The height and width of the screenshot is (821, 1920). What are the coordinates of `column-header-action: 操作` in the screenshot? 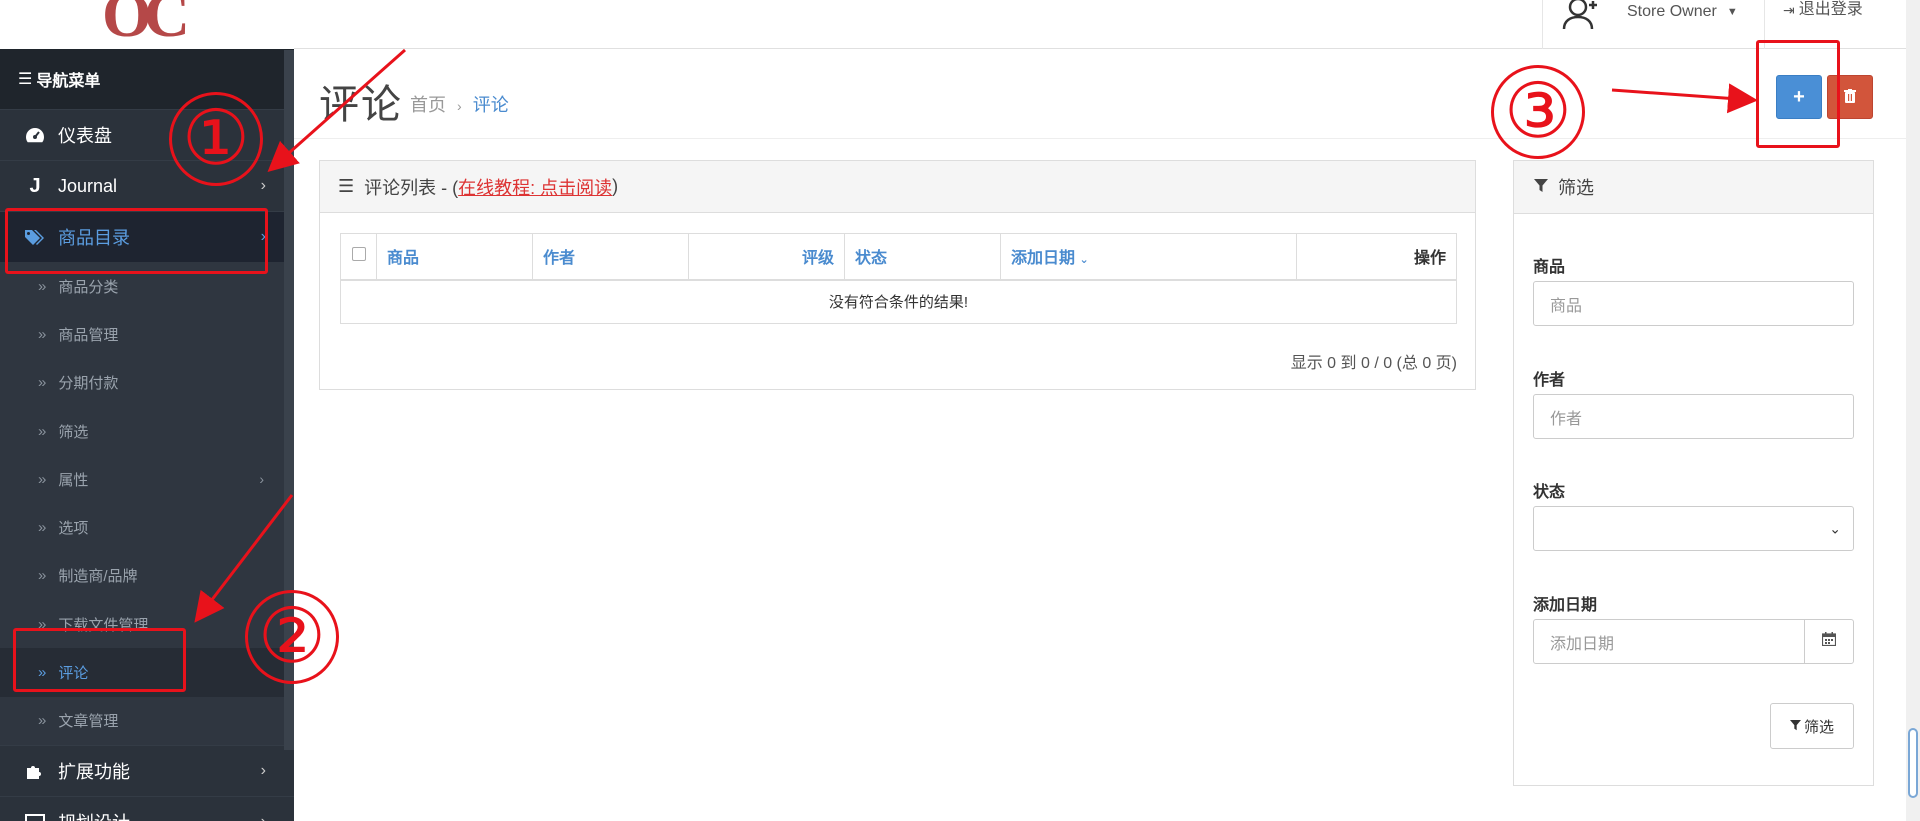 It's located at (1376, 257).